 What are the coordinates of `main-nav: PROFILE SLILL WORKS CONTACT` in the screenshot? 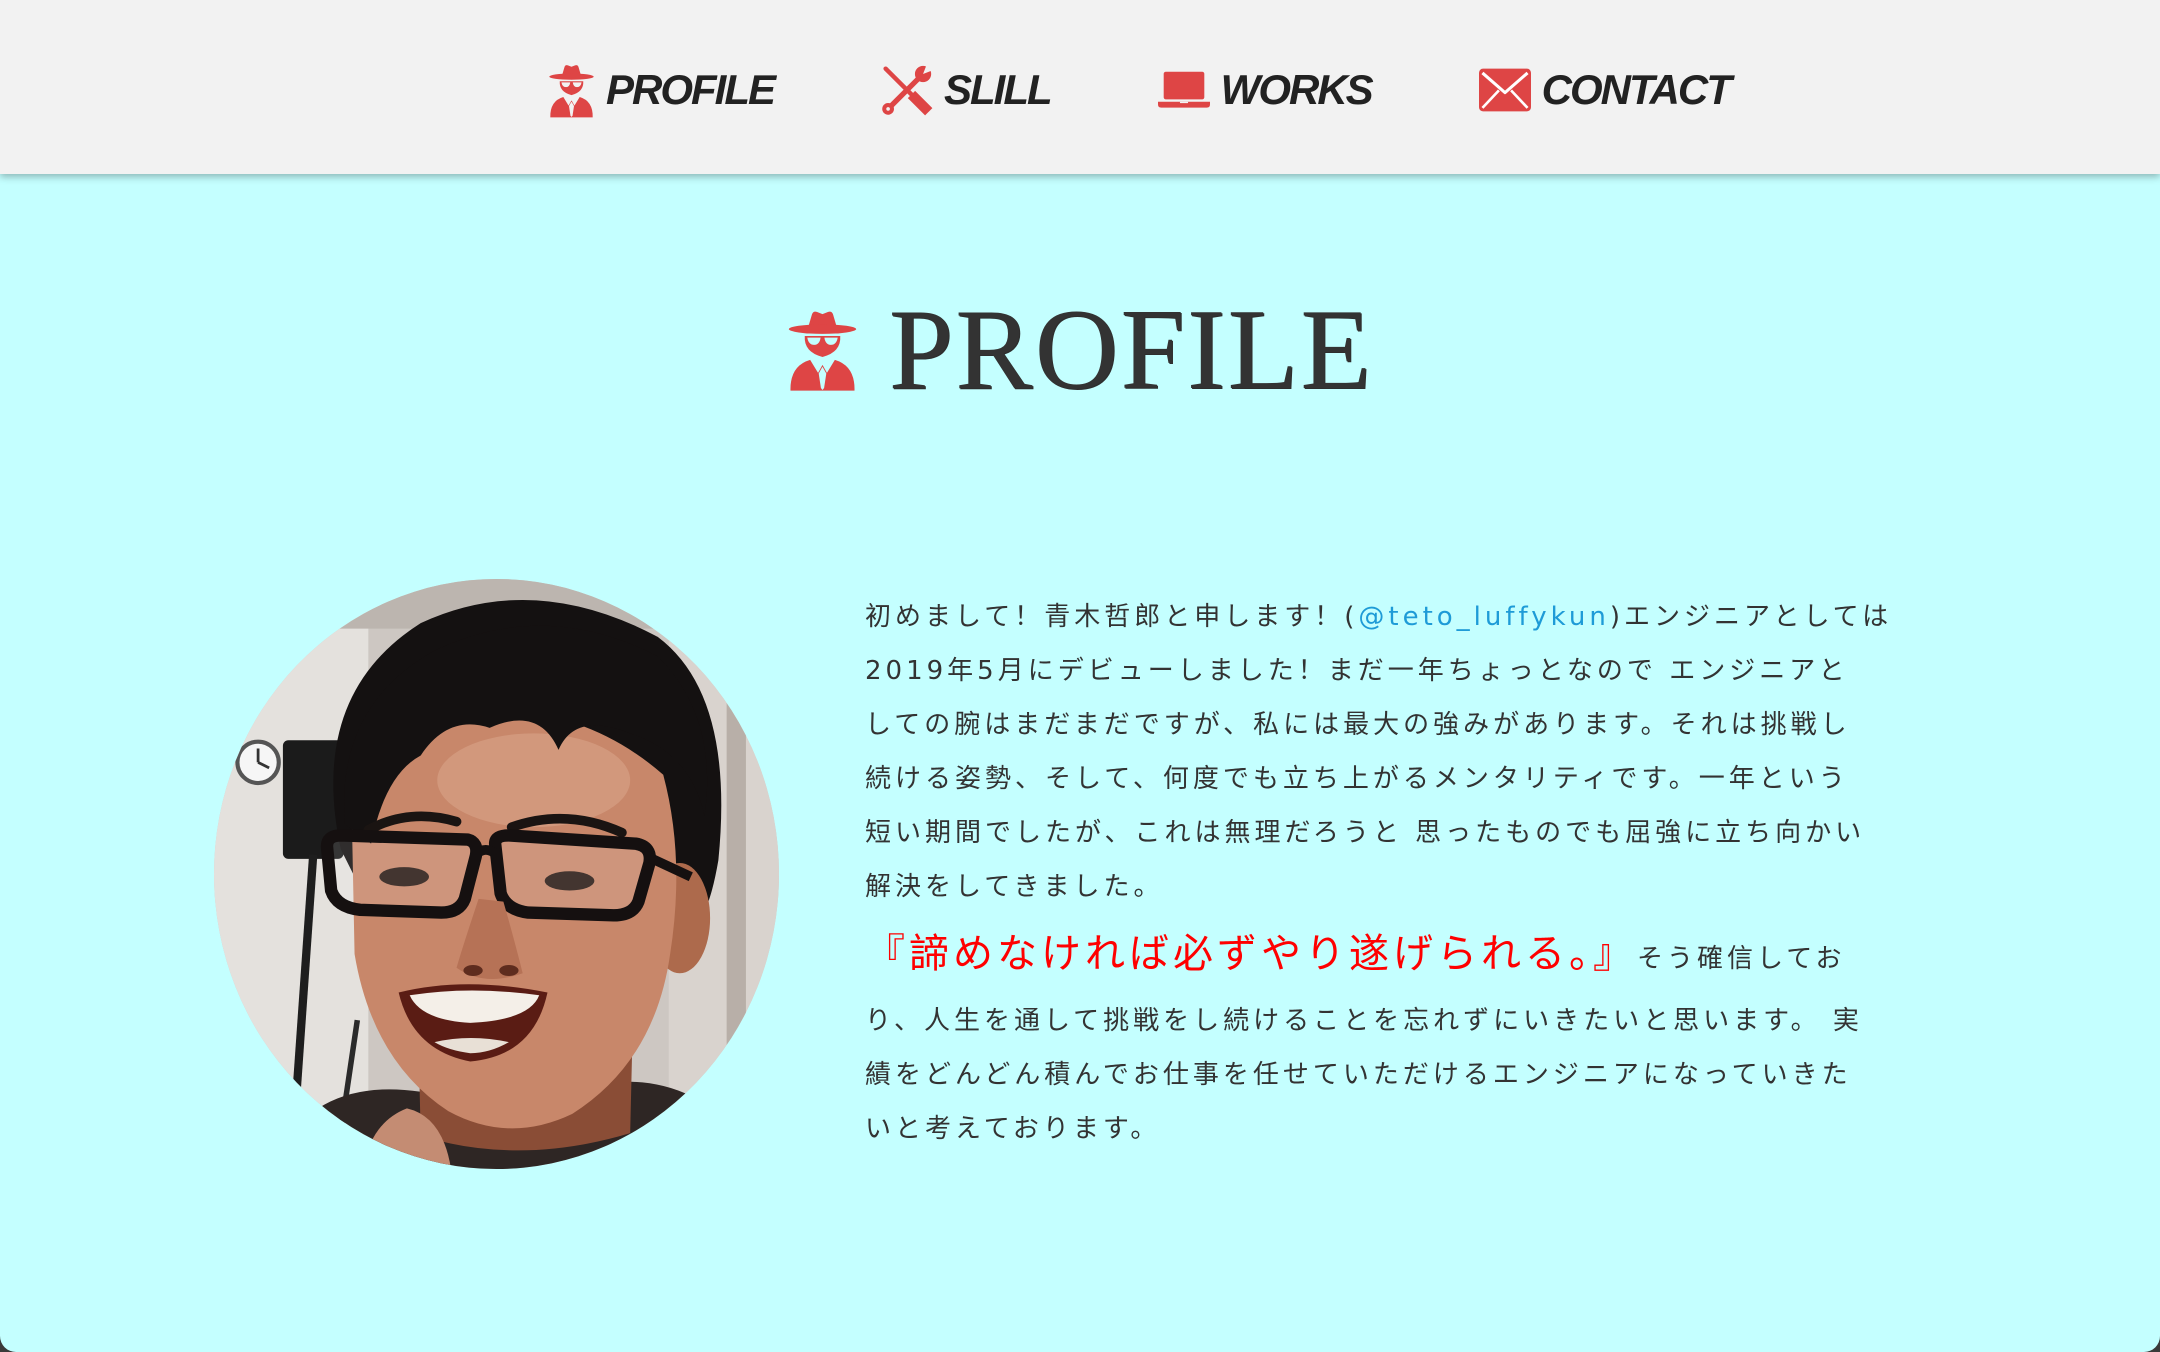 It's located at (1140, 87).